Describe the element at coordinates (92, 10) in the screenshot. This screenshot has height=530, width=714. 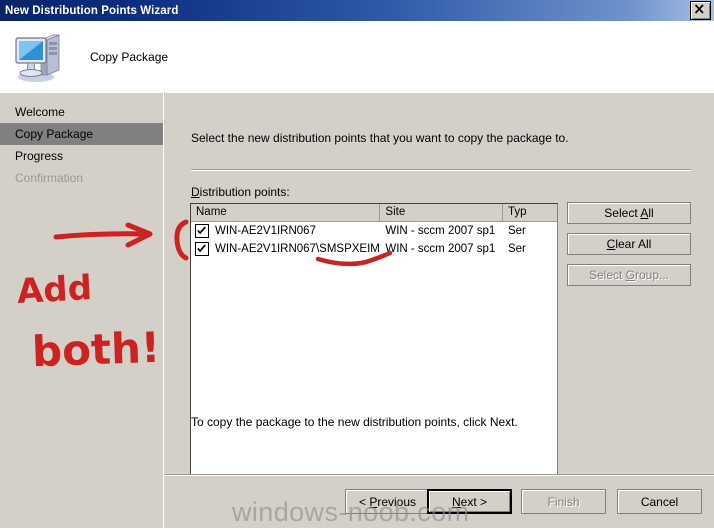
I see `window-title: New Distribution Points Wizard` at that location.